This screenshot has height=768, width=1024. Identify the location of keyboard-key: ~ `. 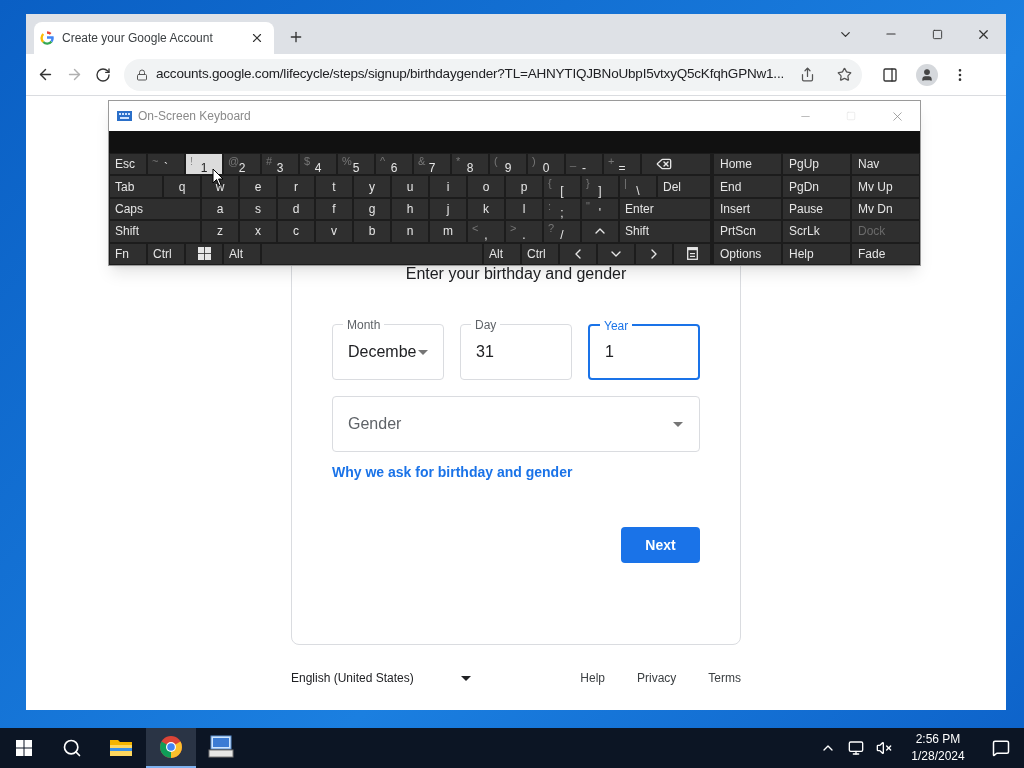
(166, 164).